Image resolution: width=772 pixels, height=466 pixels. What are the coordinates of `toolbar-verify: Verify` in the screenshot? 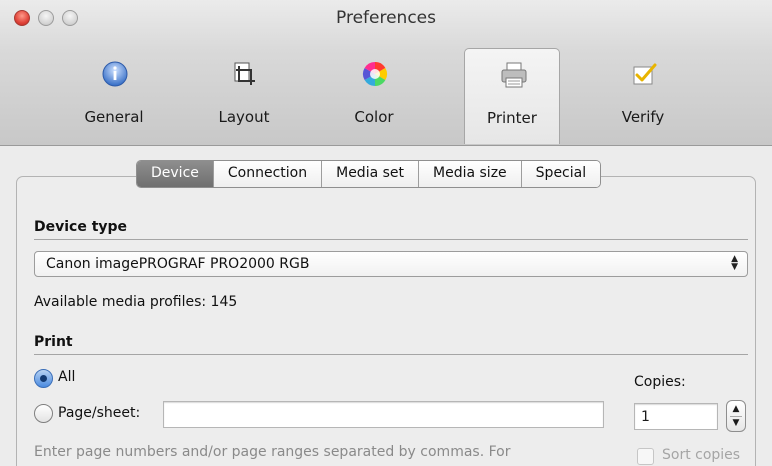 It's located at (643, 96).